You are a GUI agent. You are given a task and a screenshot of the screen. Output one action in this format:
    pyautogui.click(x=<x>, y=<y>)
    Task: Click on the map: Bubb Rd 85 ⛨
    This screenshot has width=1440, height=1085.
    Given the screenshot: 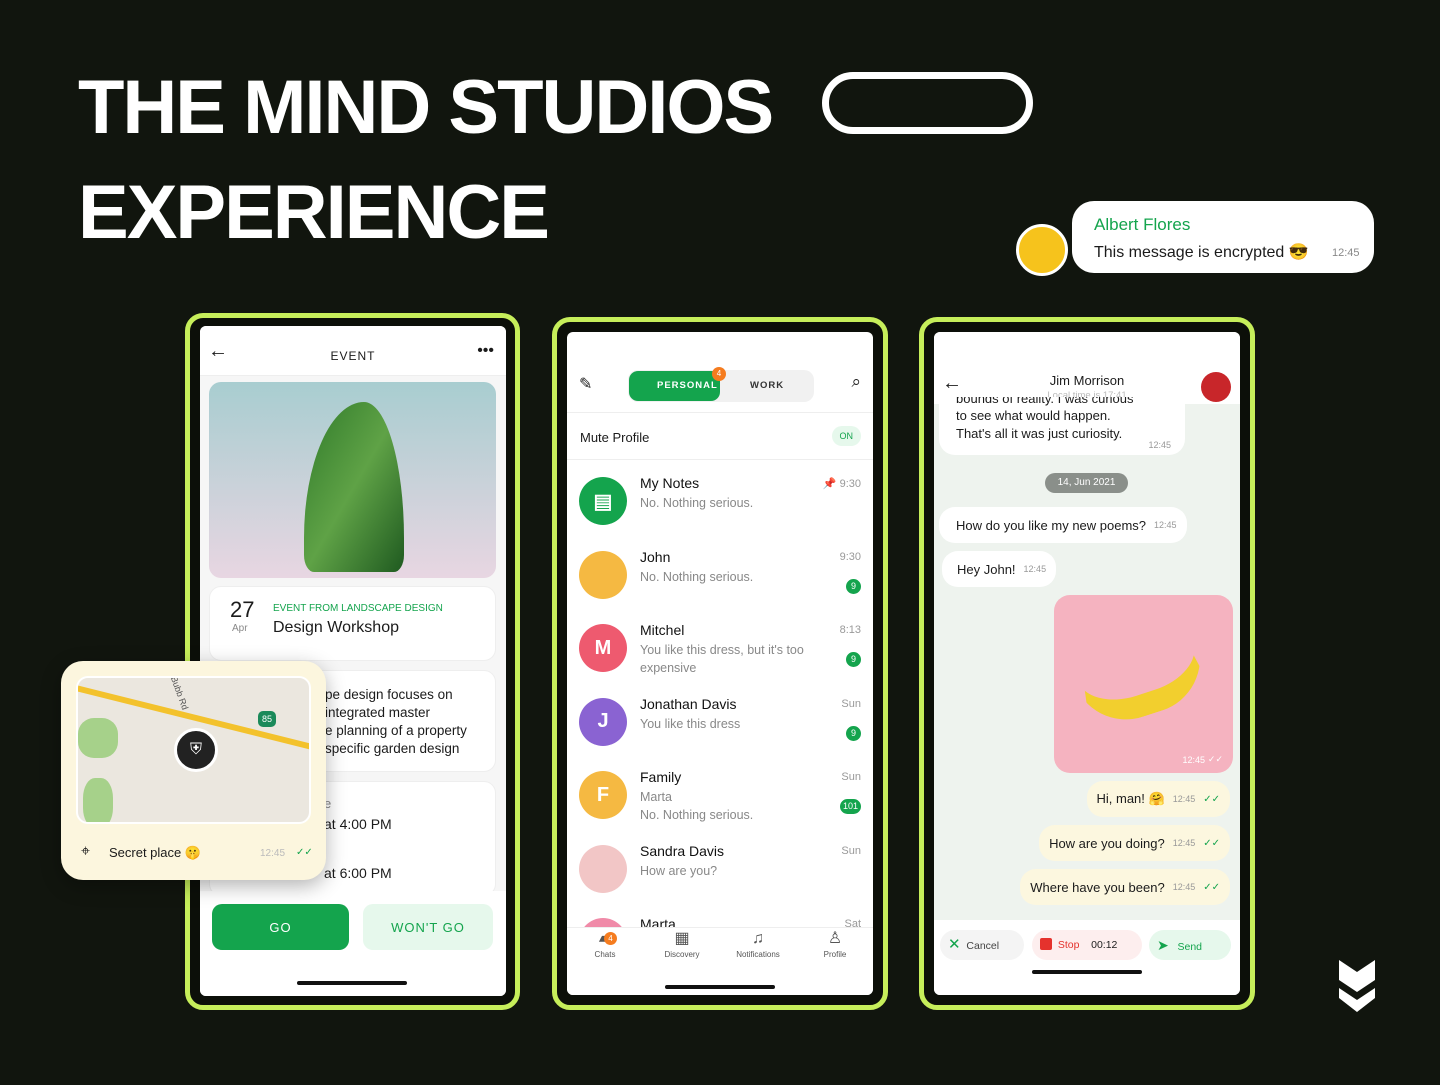 What is the action you would take?
    pyautogui.click(x=193, y=750)
    